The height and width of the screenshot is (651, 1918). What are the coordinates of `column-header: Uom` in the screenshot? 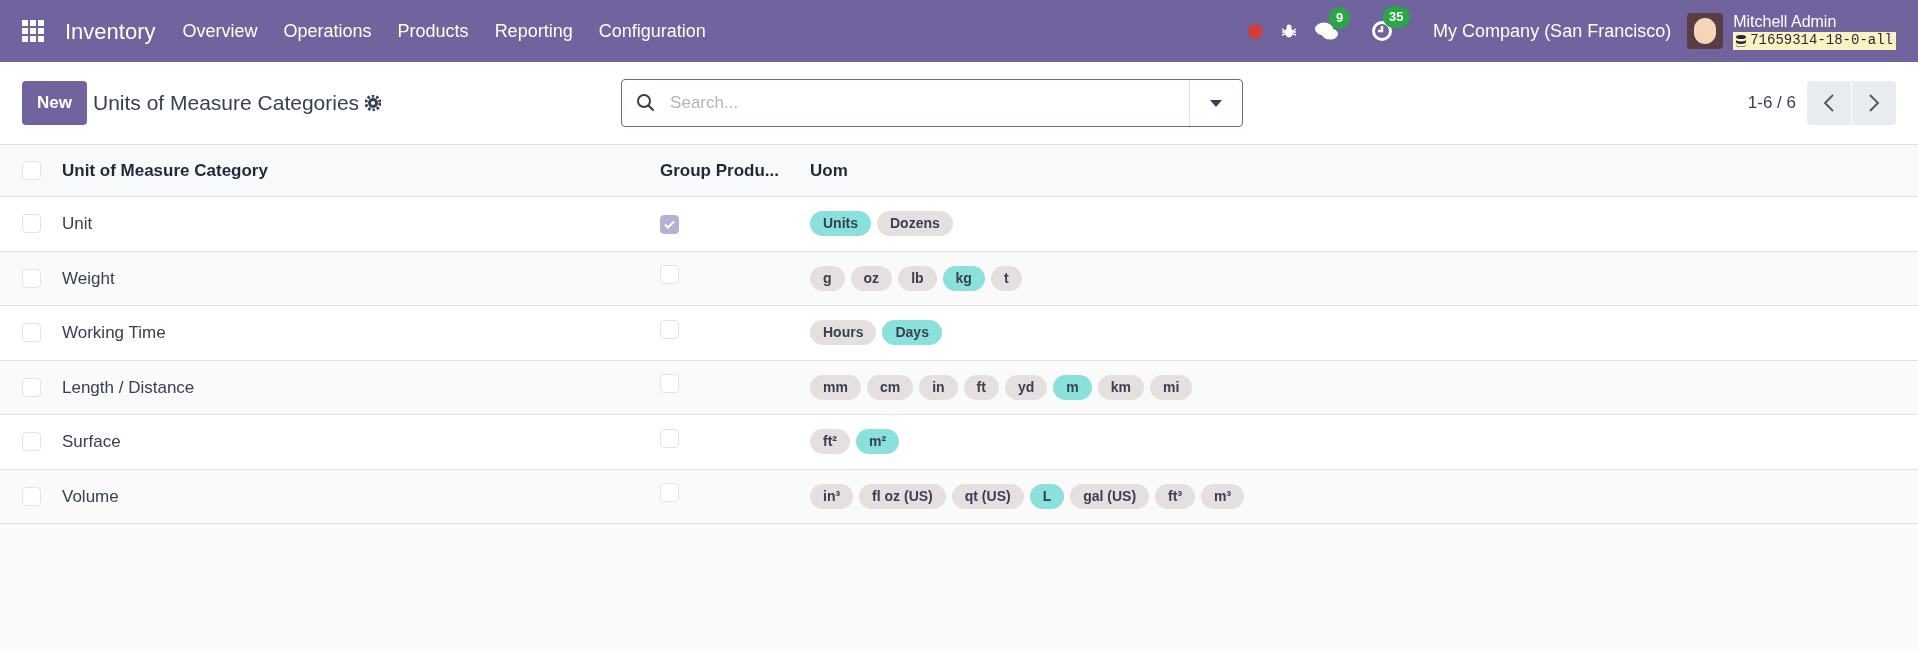 It's located at (829, 170).